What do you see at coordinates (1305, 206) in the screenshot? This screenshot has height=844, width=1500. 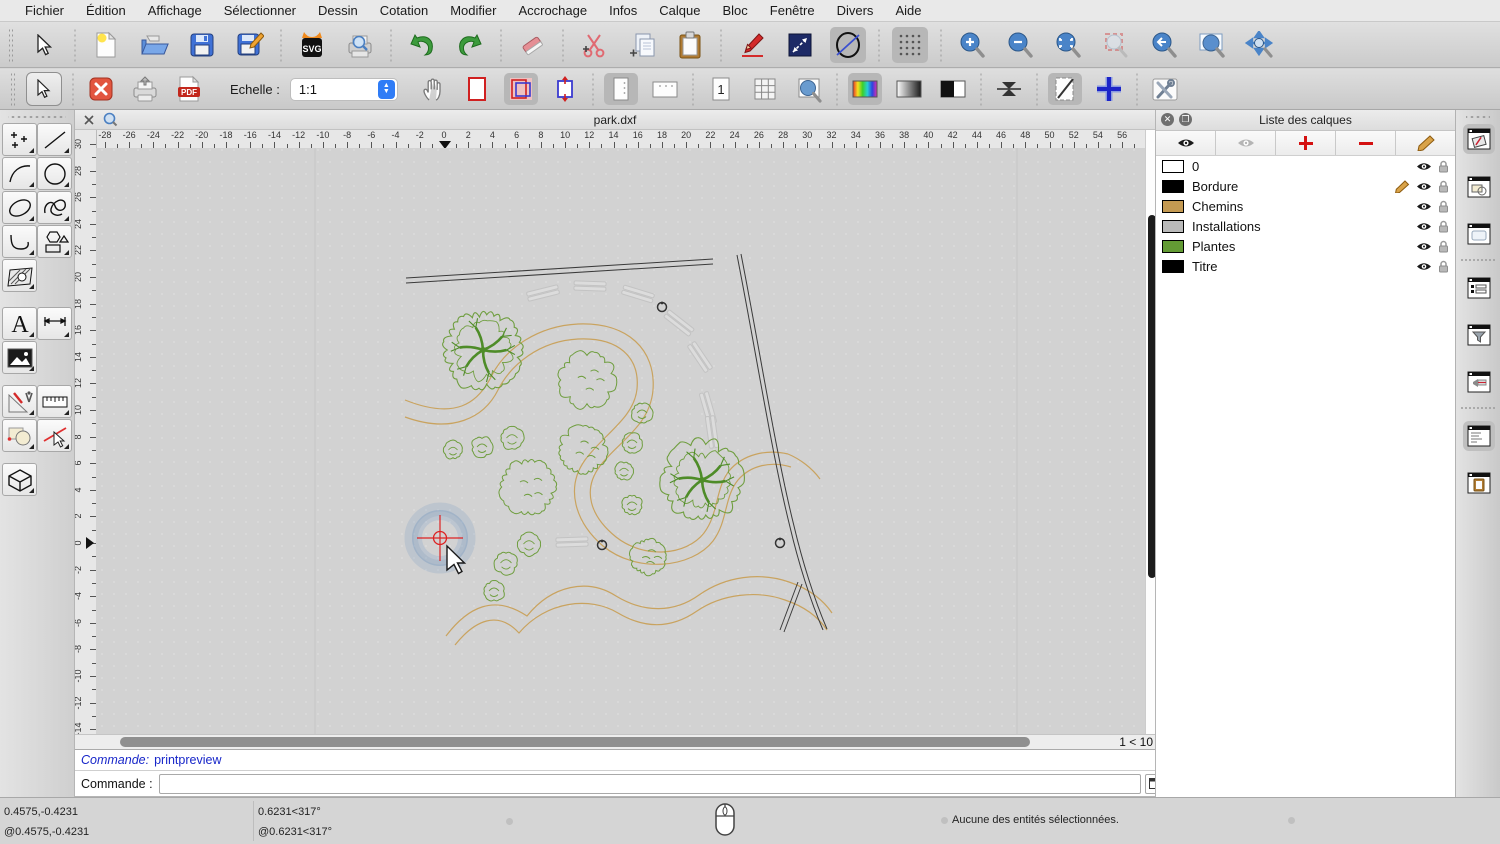 I see `layer-row-chemins: Chemins` at bounding box center [1305, 206].